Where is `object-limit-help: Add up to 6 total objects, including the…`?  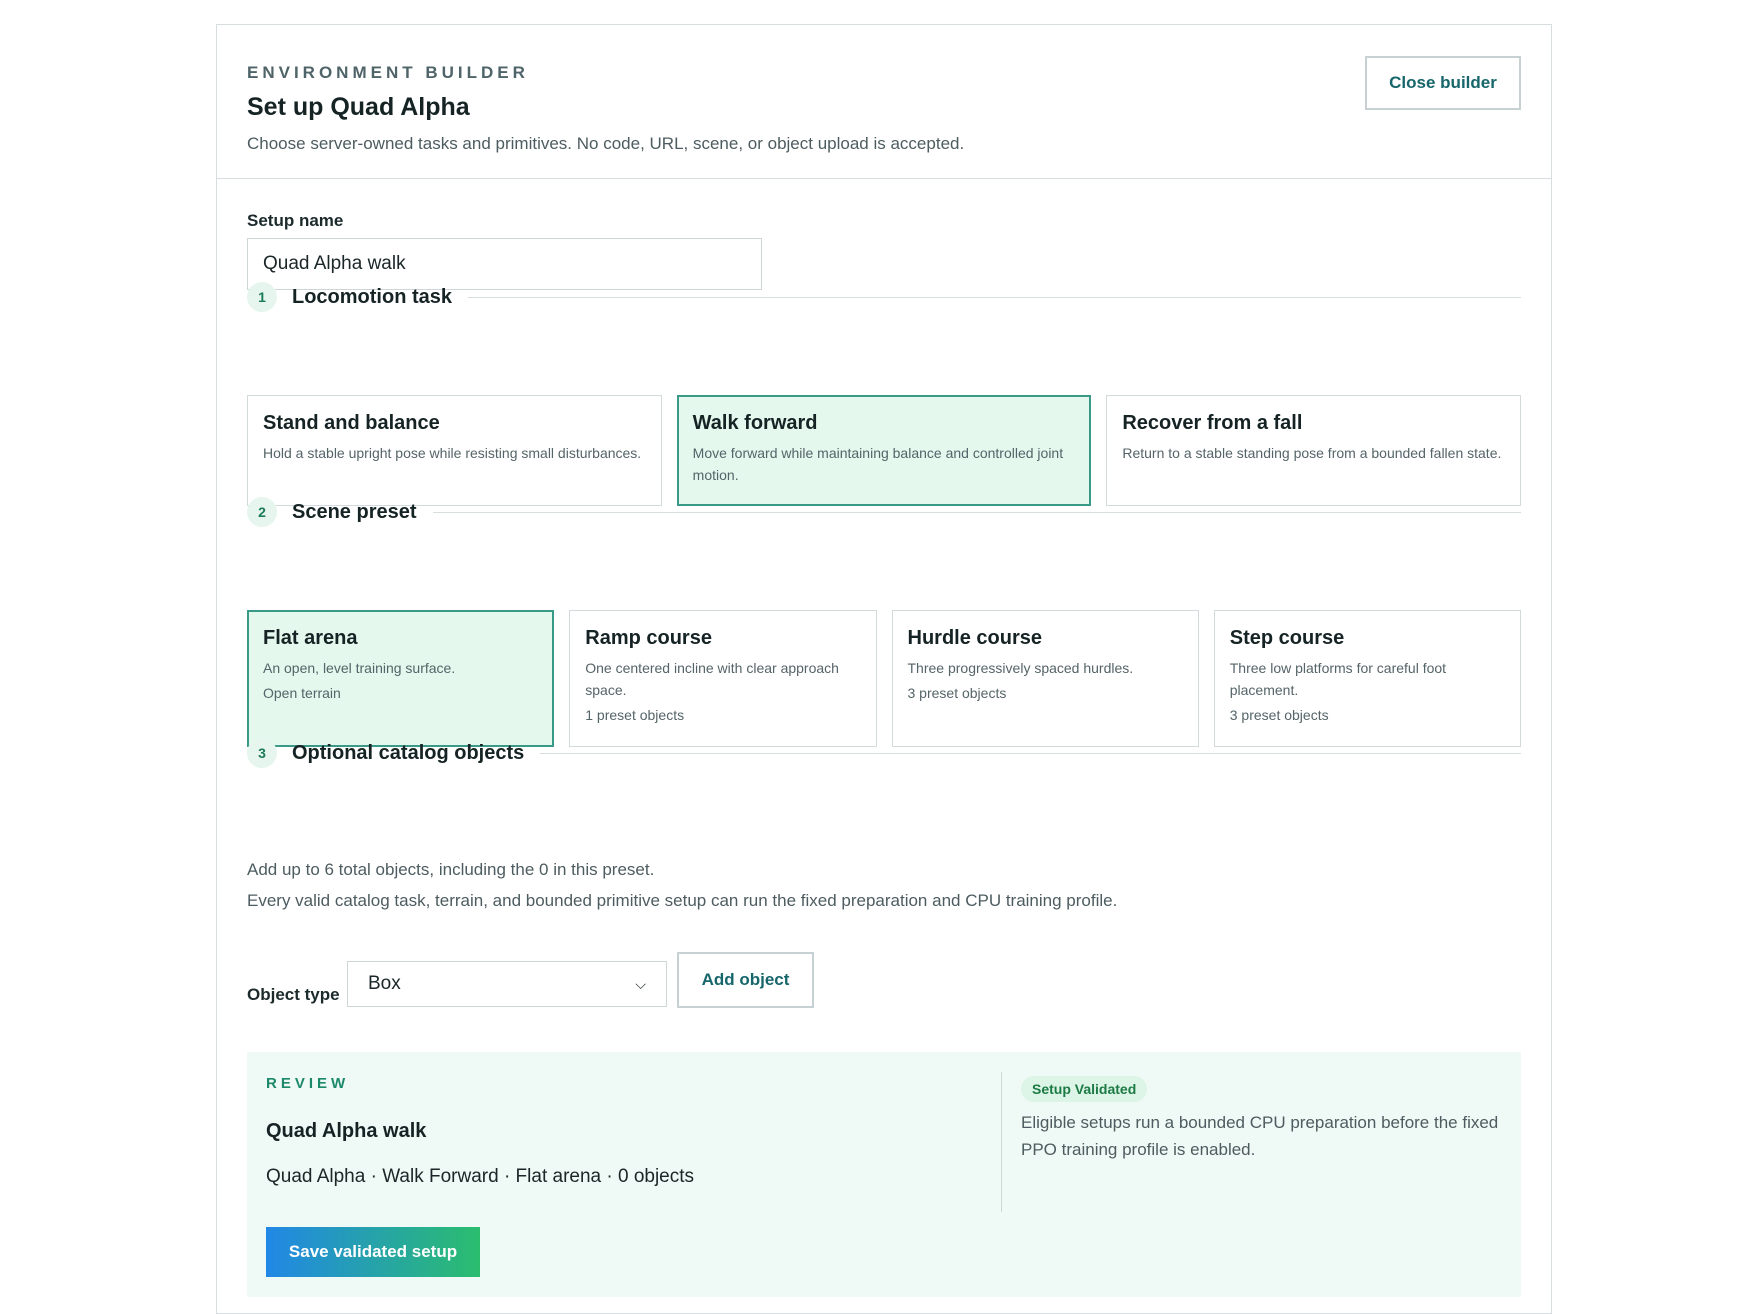
object-limit-help: Add up to 6 total objects, including the… is located at coordinates (451, 869).